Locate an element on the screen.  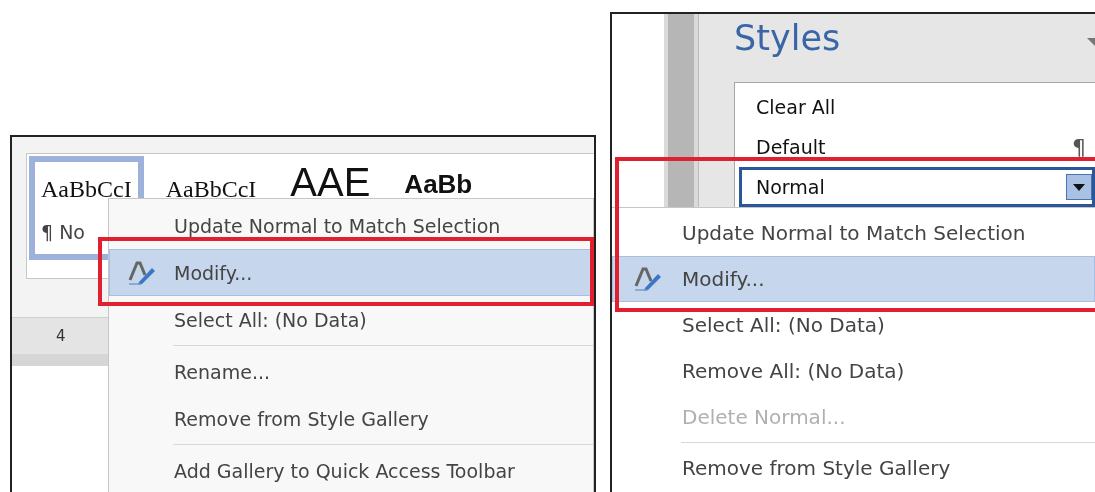
dropdown-button is located at coordinates (1079, 187).